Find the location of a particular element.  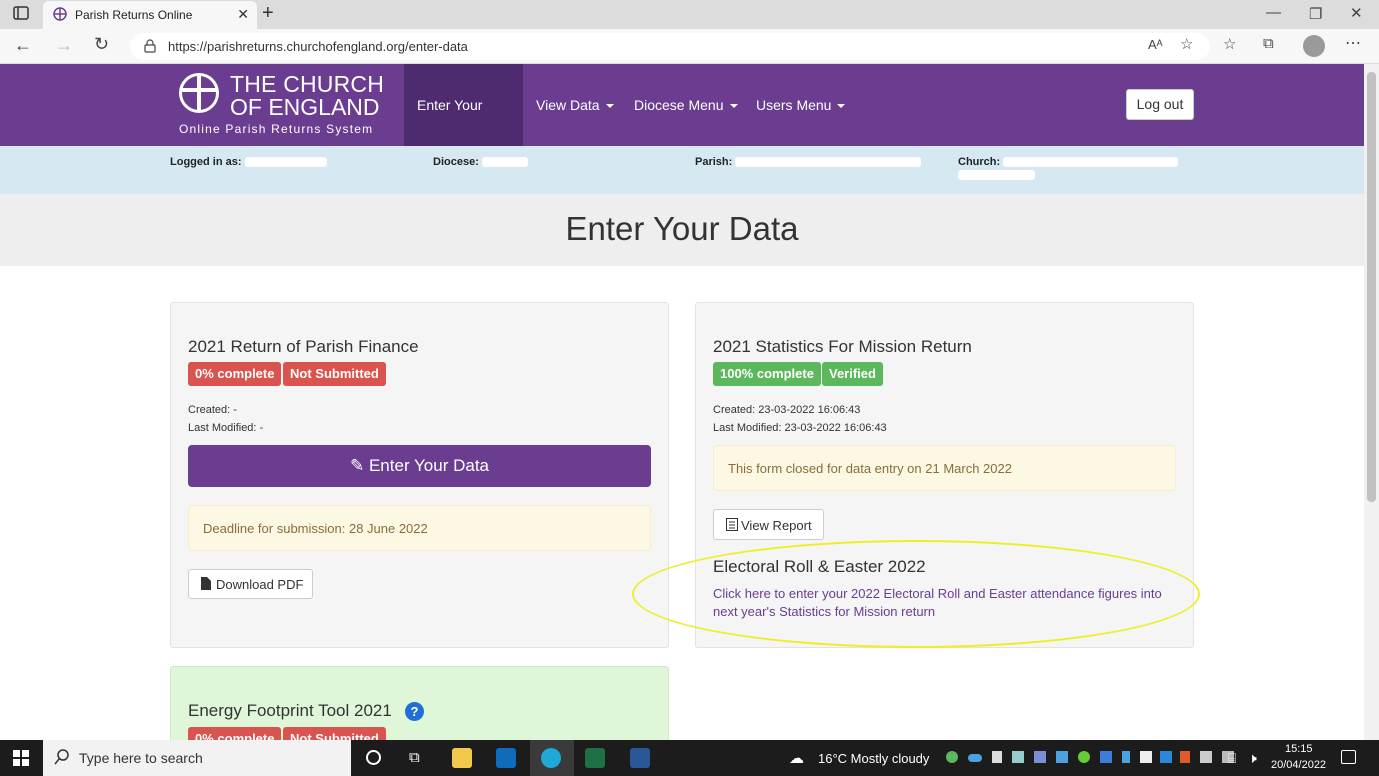

finance-meta: Created: - Last Modified: - is located at coordinates (225, 419).